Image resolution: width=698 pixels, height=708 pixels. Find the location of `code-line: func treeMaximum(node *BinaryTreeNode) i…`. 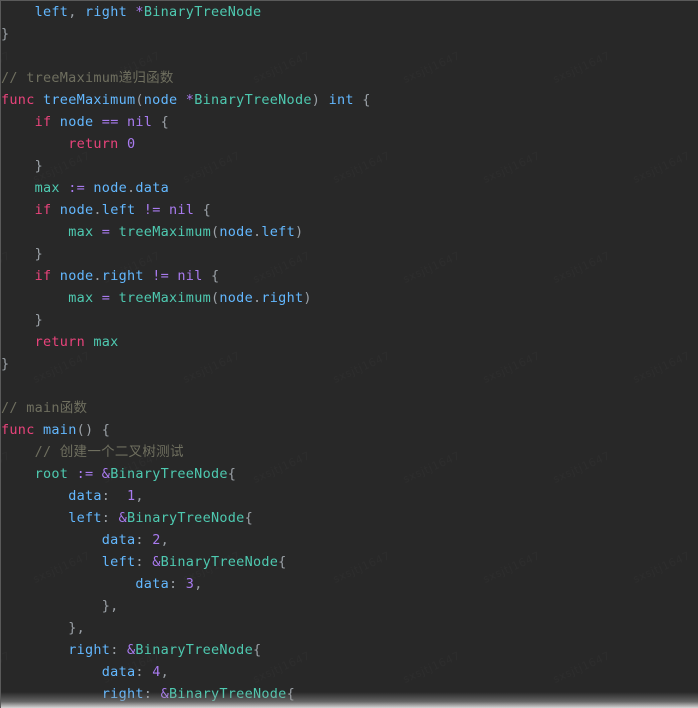

code-line: func treeMaximum(node *BinaryTreeNode) i… is located at coordinates (349, 100).